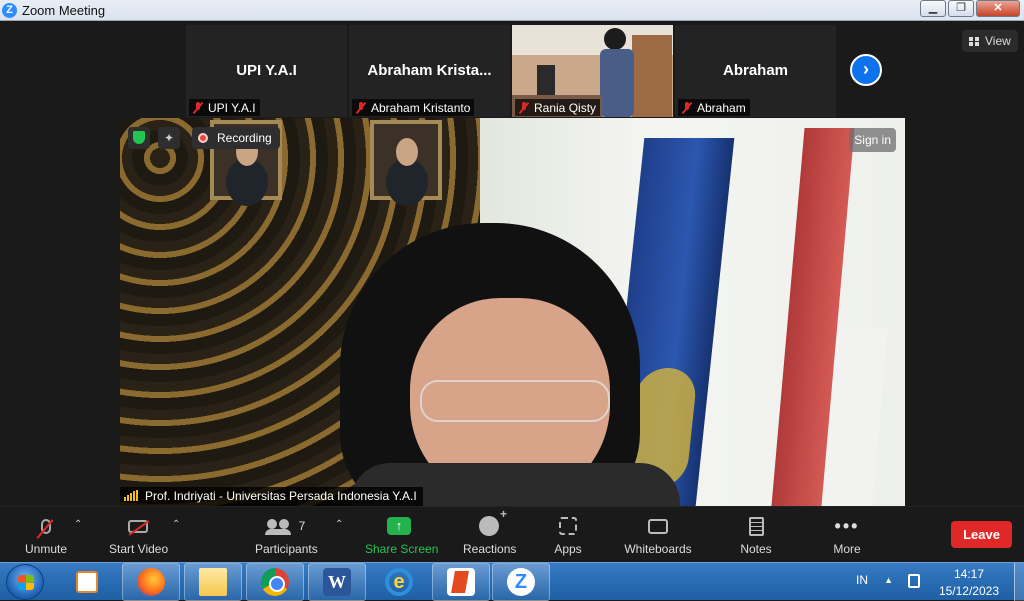 The height and width of the screenshot is (601, 1024). Describe the element at coordinates (658, 549) in the screenshot. I see `whiteboards-label: Whiteboards` at that location.